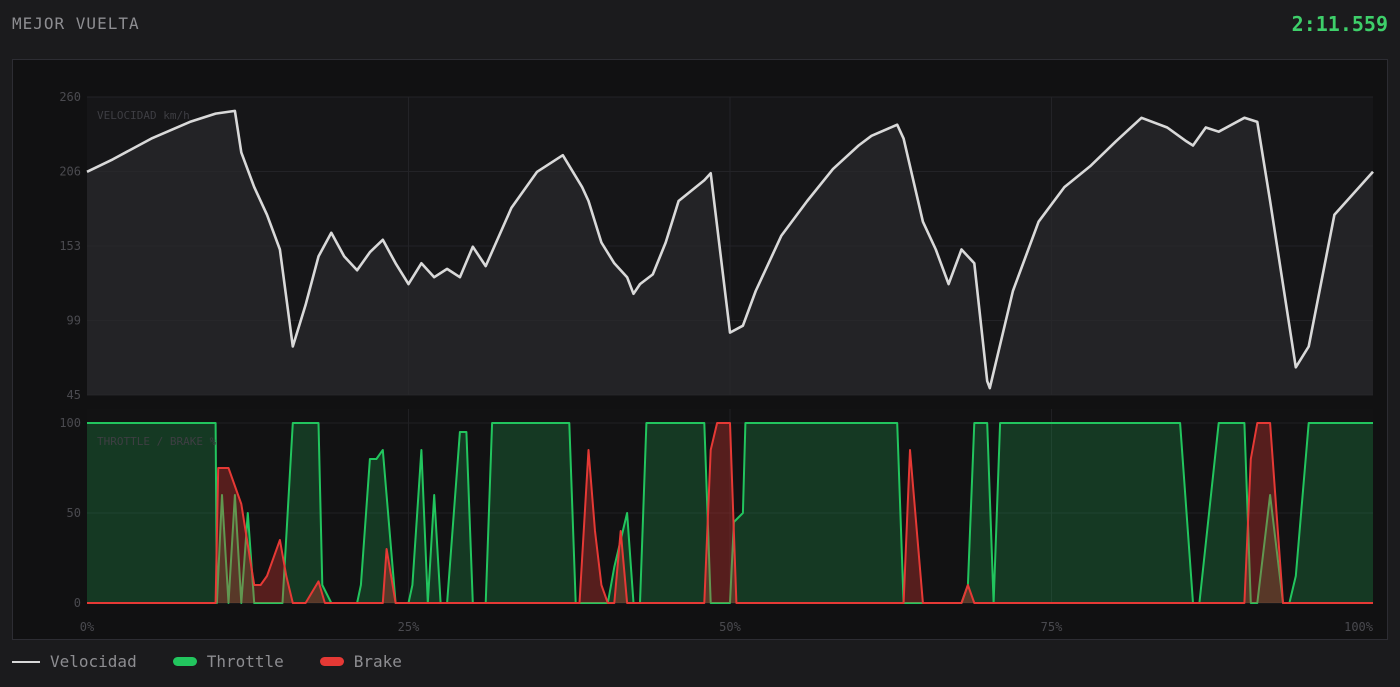 The height and width of the screenshot is (687, 1400). Describe the element at coordinates (74, 321) in the screenshot. I see `speed-tick-label: 99` at that location.